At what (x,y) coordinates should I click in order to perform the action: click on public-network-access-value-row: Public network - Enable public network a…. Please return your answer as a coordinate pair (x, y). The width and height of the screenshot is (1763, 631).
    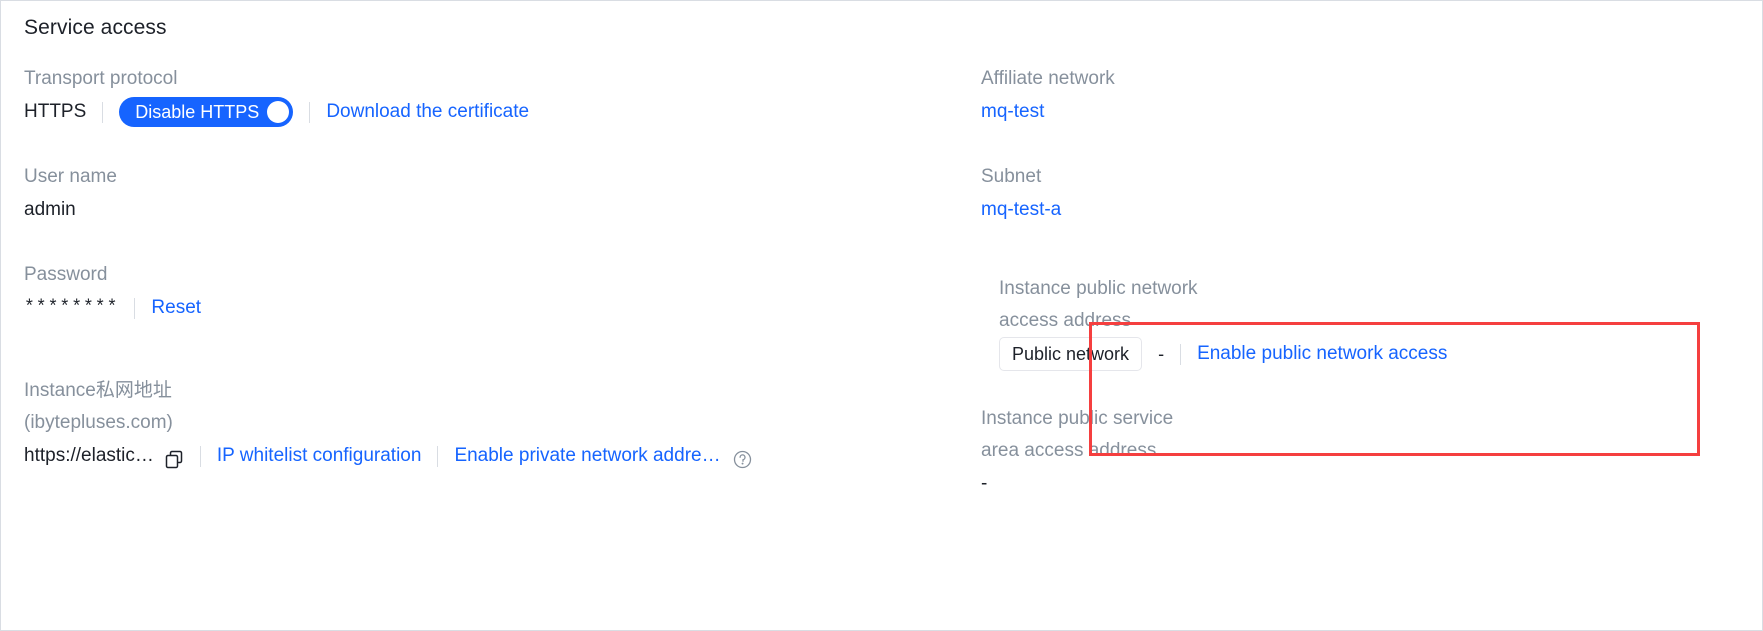
    Looking at the image, I should click on (1370, 354).